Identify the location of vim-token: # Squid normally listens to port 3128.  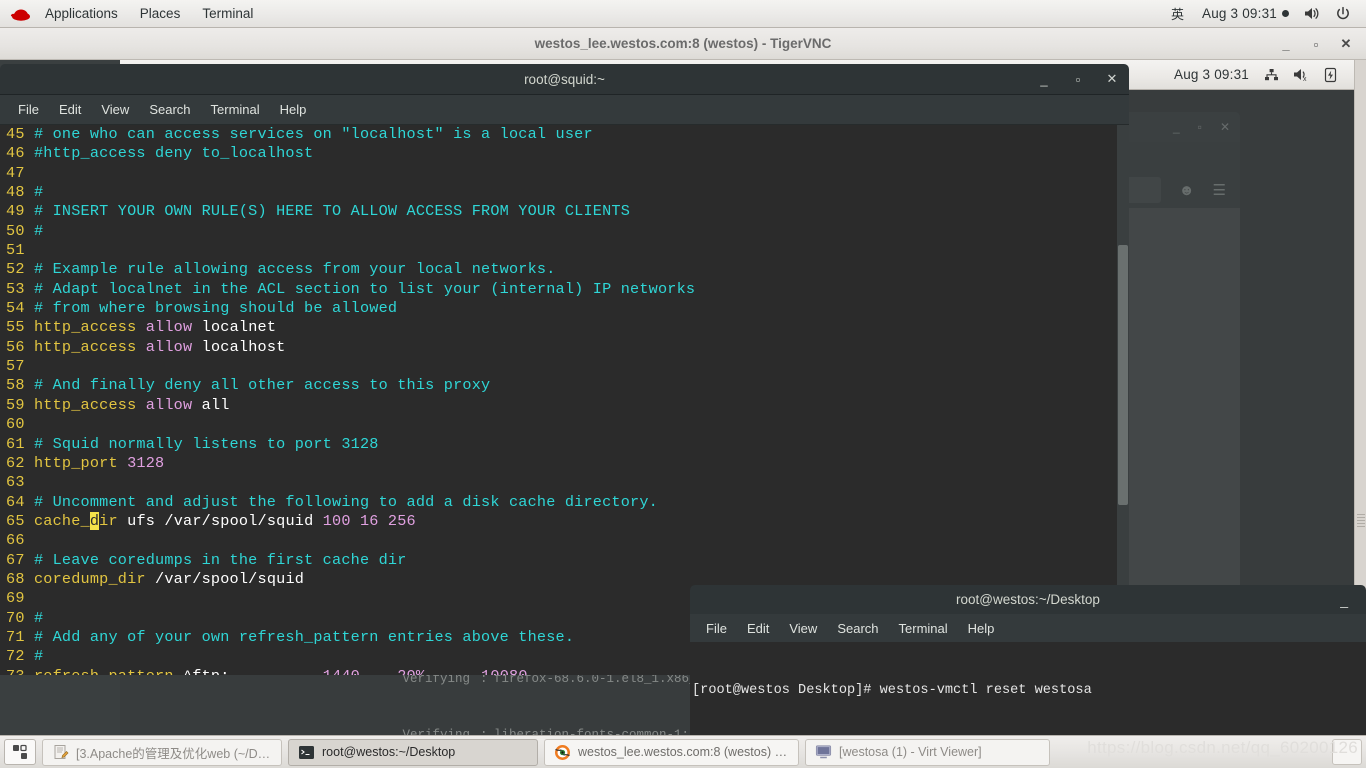
(206, 443).